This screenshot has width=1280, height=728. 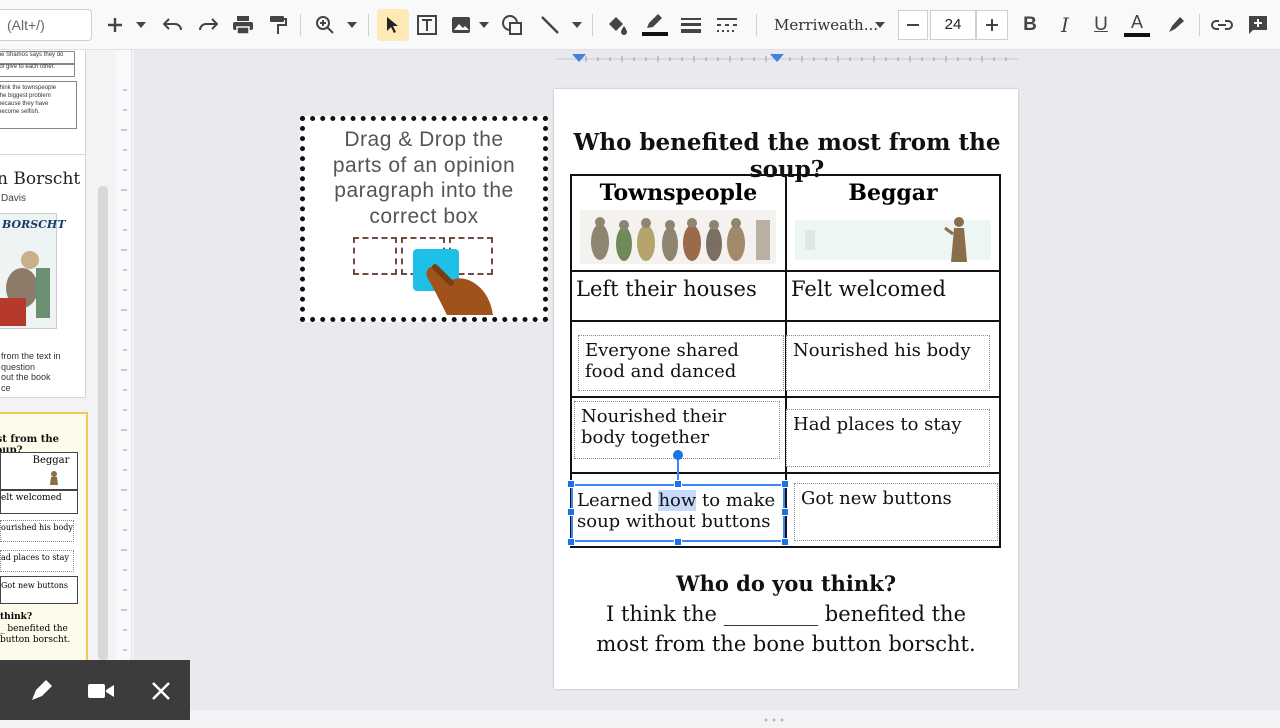 I want to click on line-dash-icon, so click(x=727, y=25).